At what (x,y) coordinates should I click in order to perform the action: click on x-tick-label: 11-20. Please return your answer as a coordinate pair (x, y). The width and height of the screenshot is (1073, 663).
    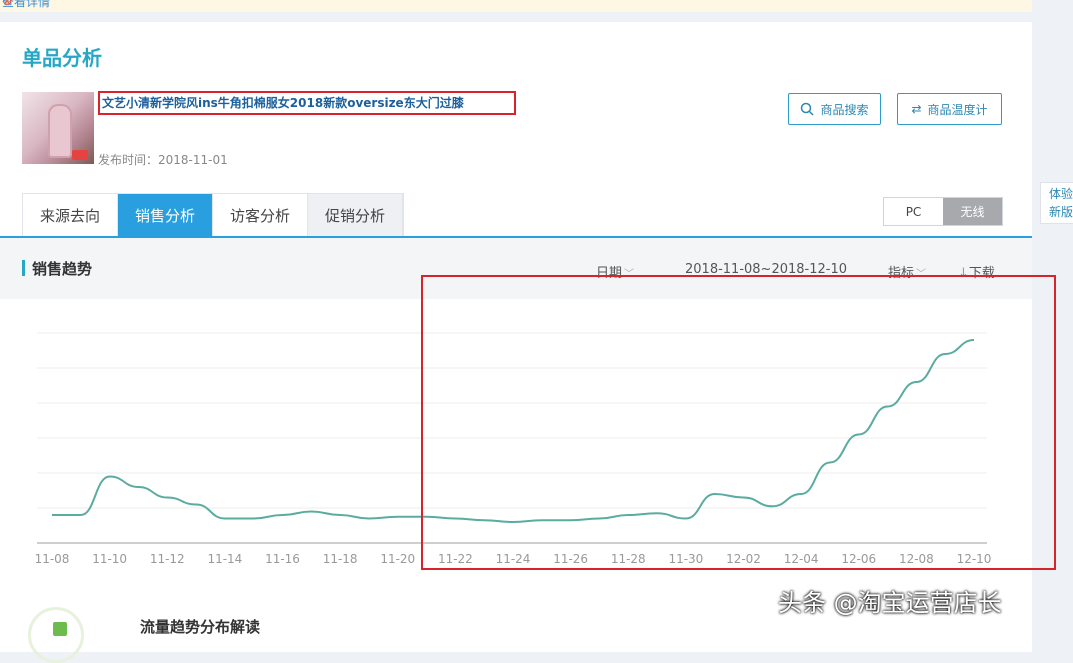
    Looking at the image, I should click on (397, 559).